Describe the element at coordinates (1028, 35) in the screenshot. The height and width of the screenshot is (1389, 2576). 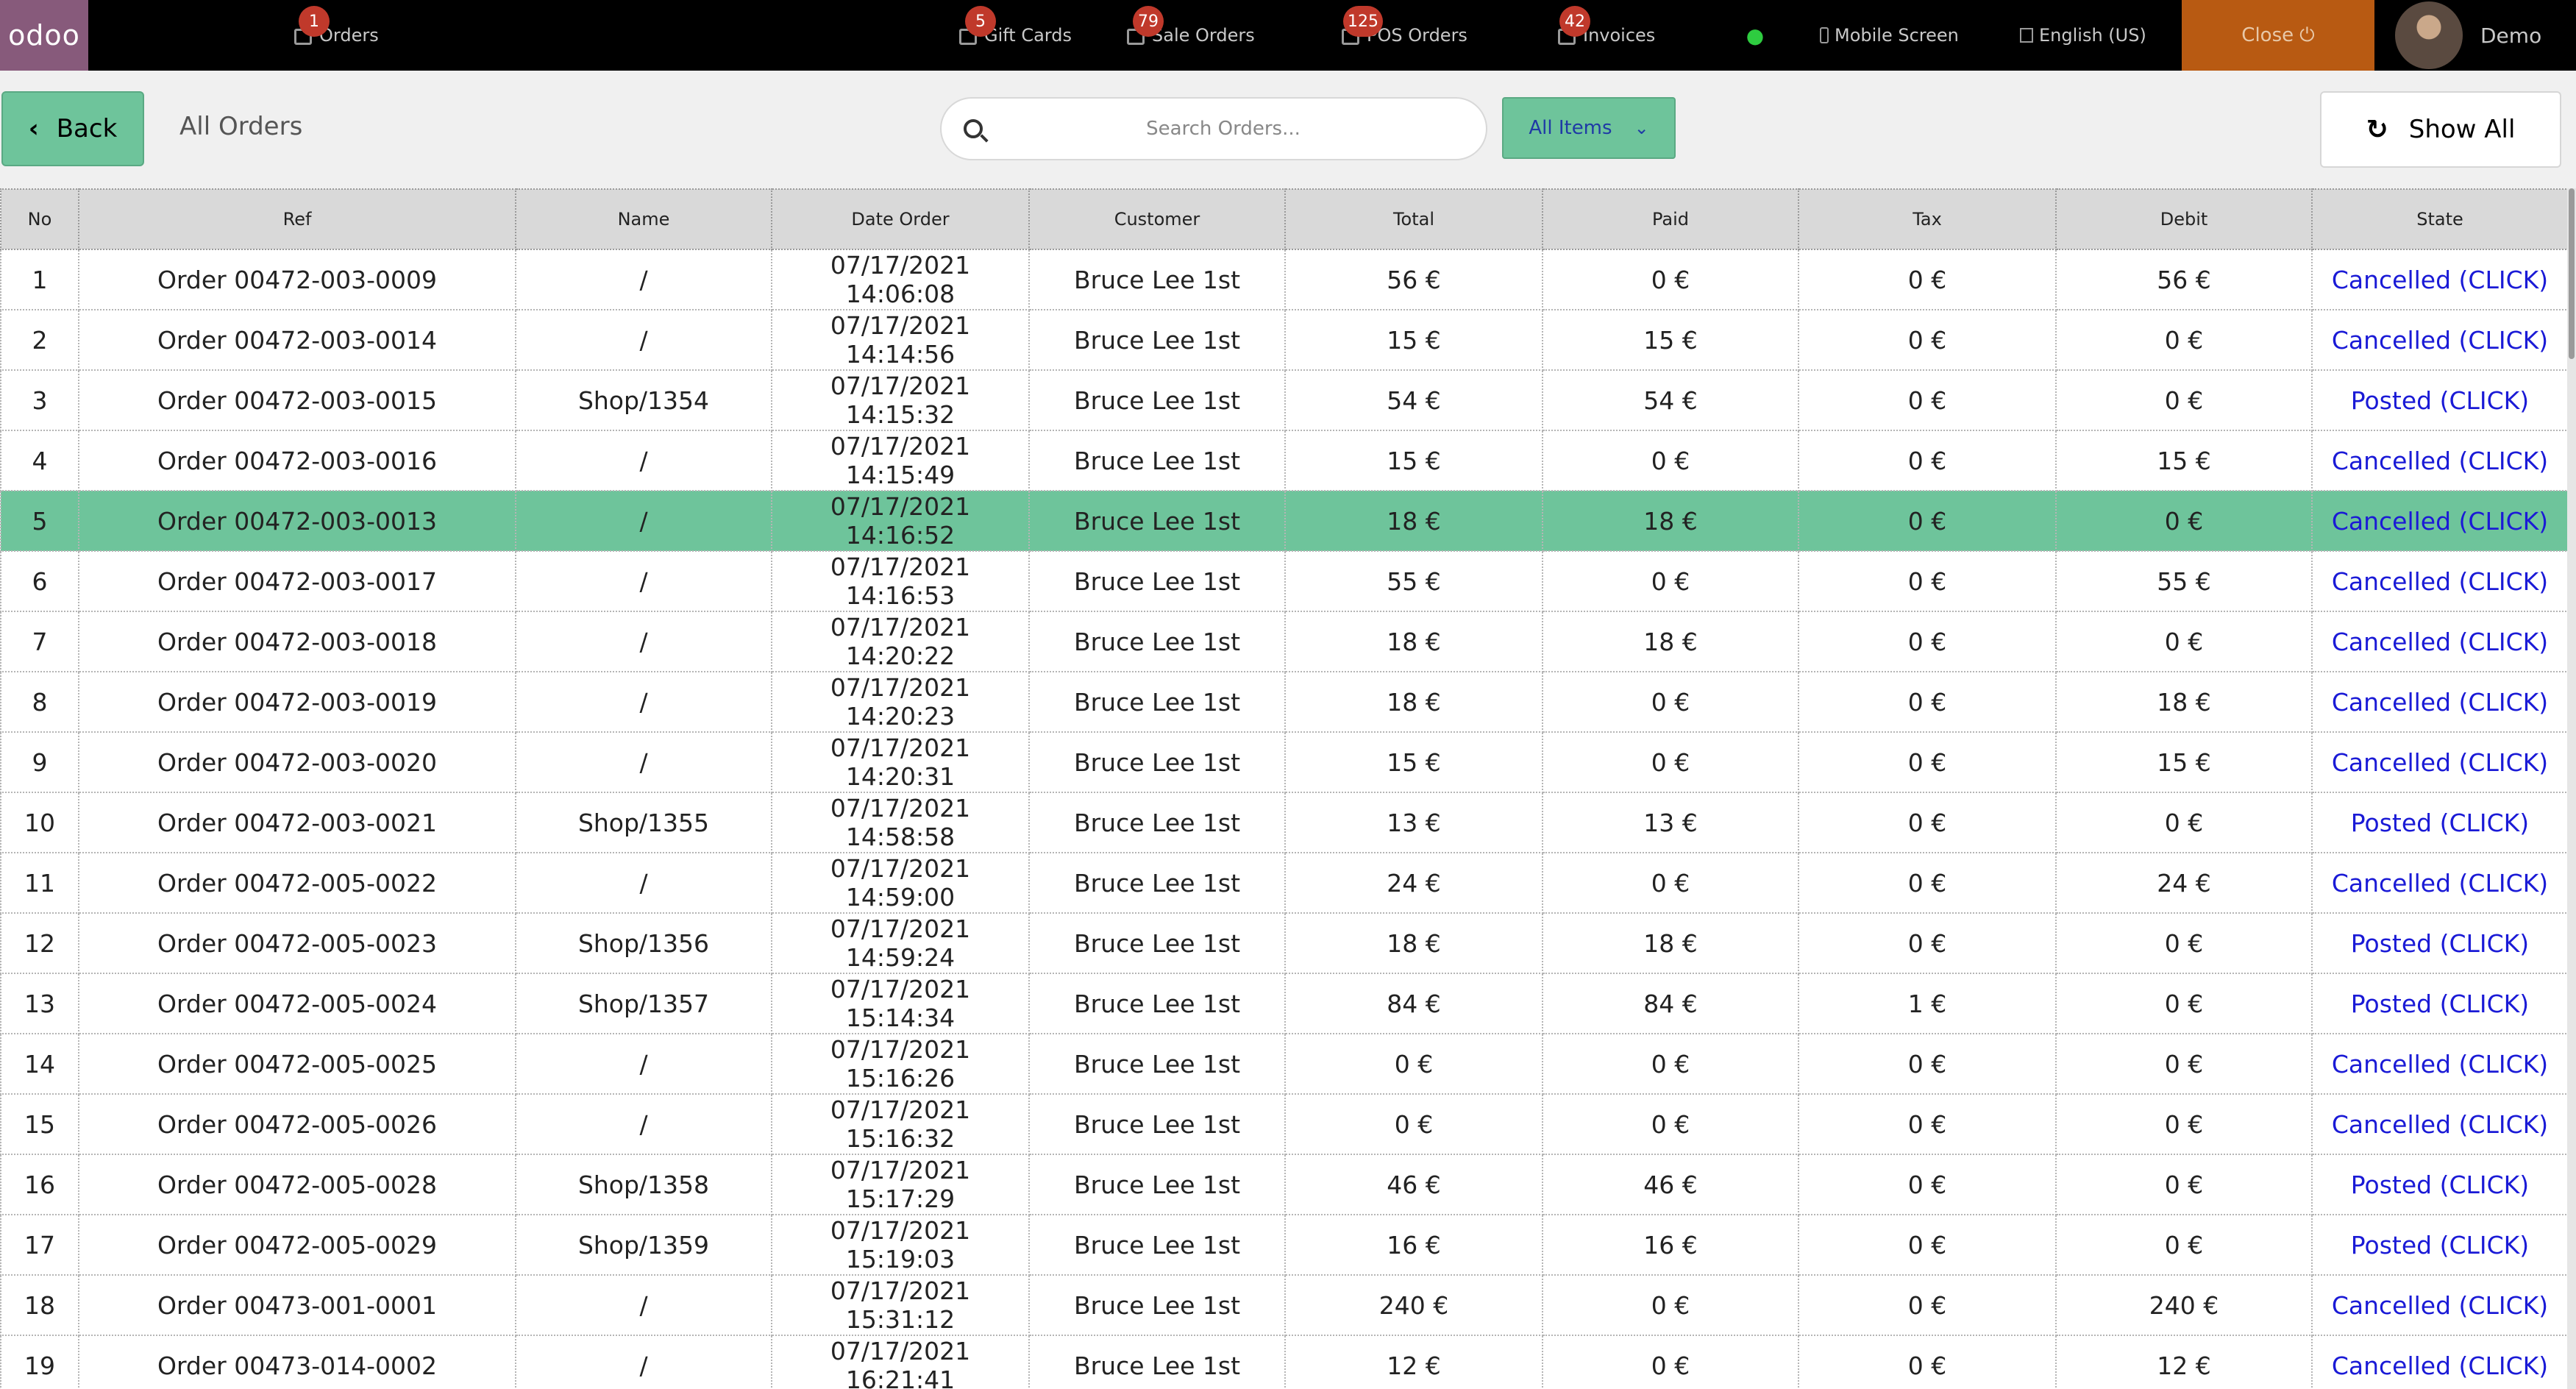
I see `nav-gift-cards-label: Gift Cards` at that location.